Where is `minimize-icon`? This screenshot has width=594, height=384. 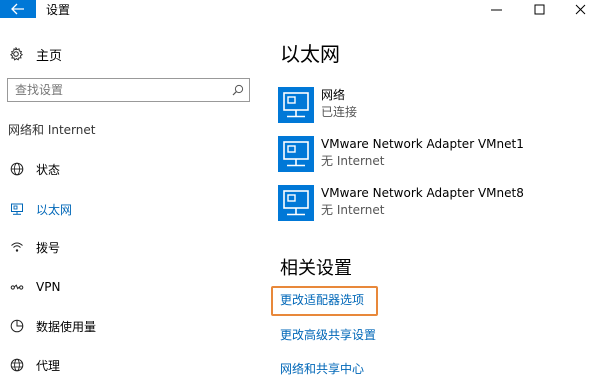
minimize-icon is located at coordinates (496, 9).